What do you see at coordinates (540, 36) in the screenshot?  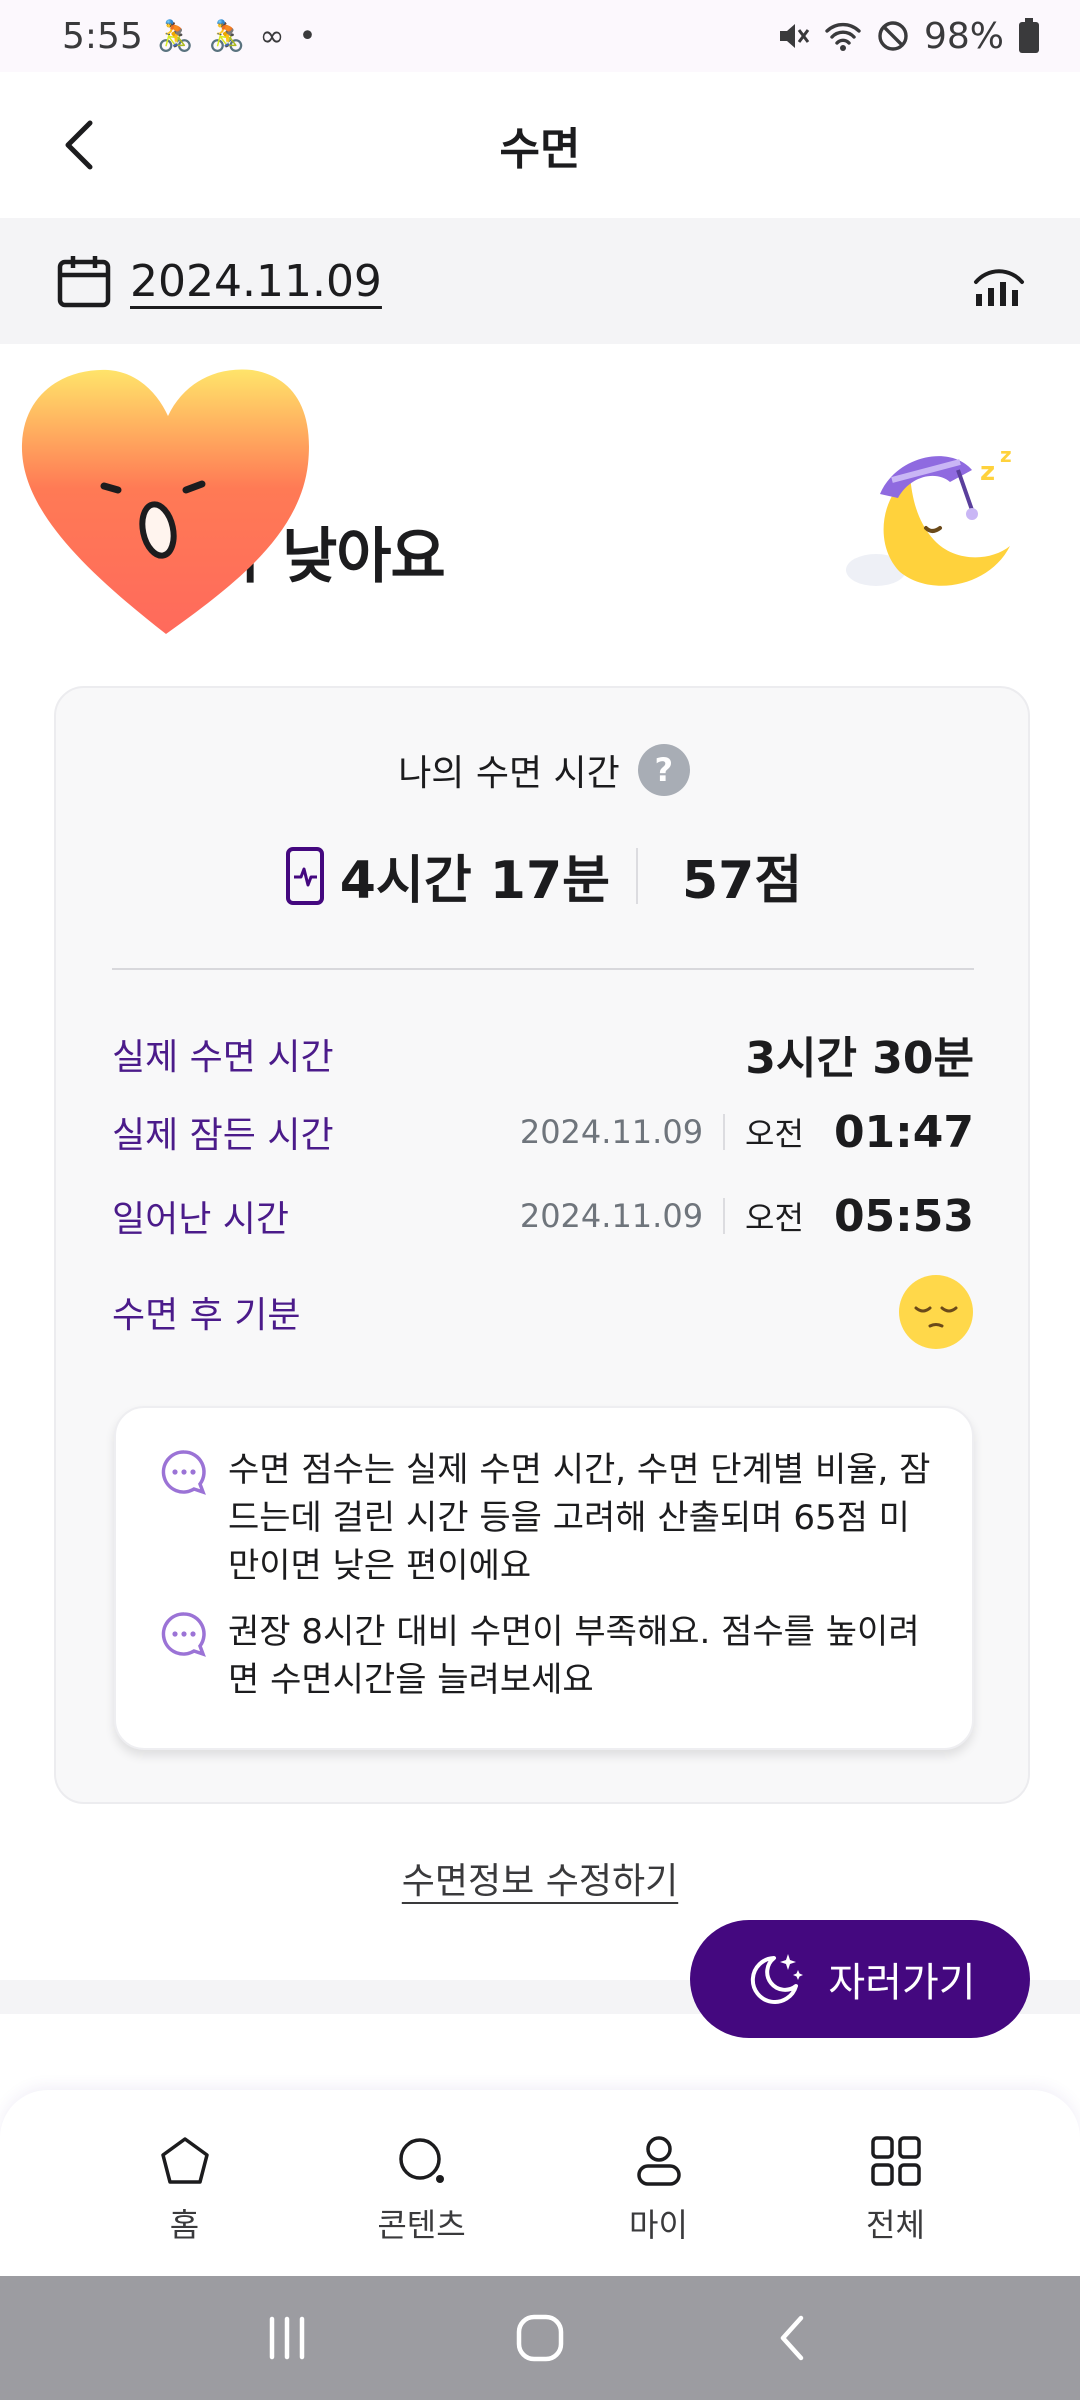 I see `status-bar: 5:55 🚴 🚴 ∞ • 98%` at bounding box center [540, 36].